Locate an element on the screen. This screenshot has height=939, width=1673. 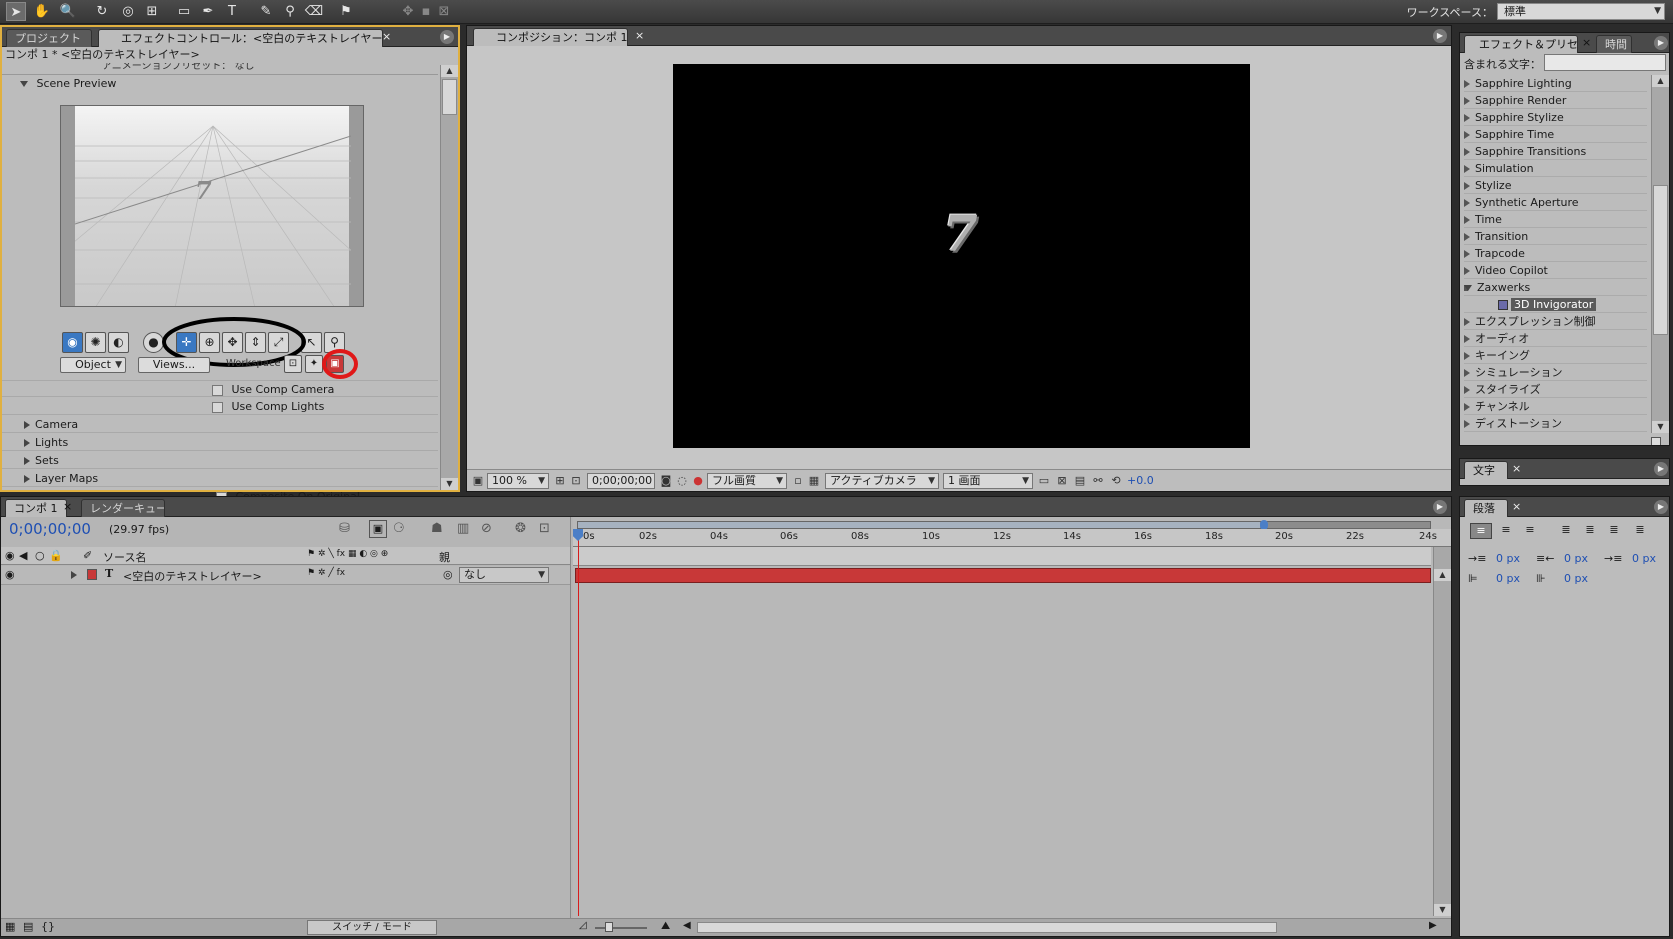
current-time-display: 0;00;00;00 is located at coordinates (621, 481).